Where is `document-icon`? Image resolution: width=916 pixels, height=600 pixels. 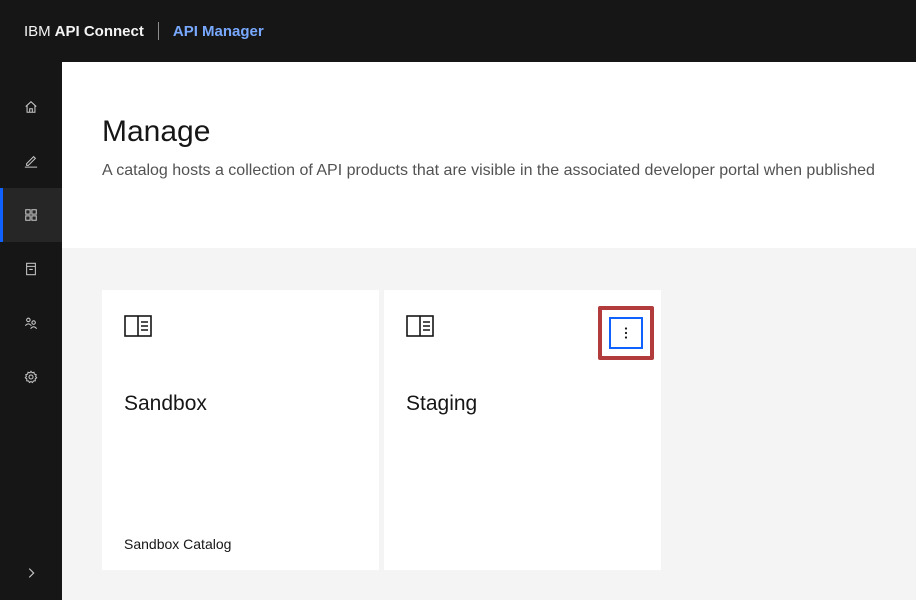 document-icon is located at coordinates (31, 269).